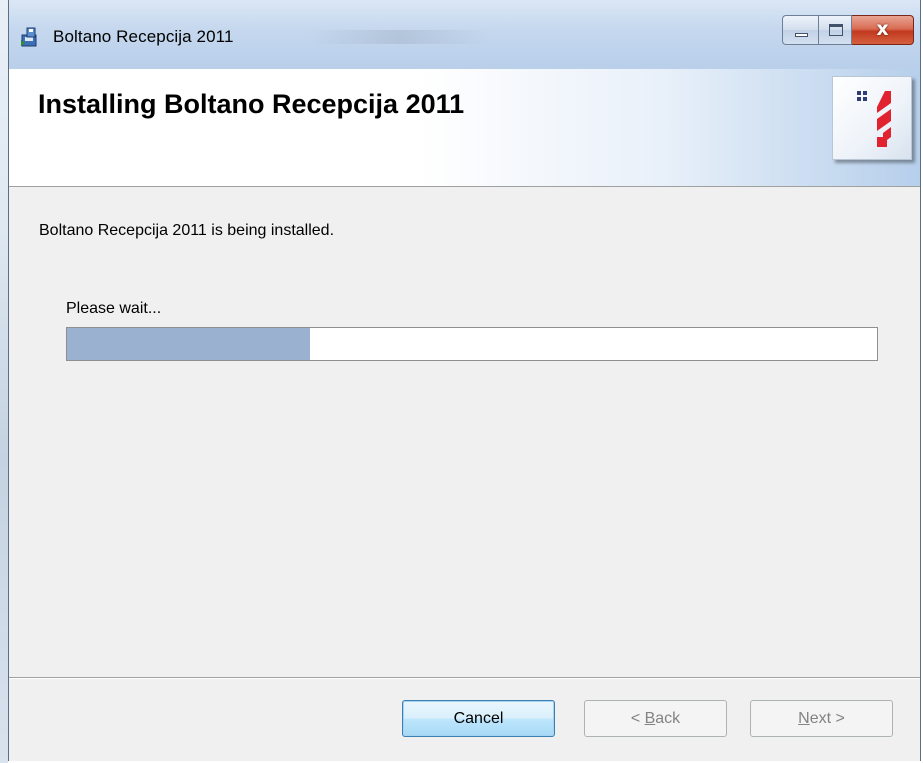 Image resolution: width=923 pixels, height=763 pixels. Describe the element at coordinates (668, 718) in the screenshot. I see `back-button-rest: ack` at that location.